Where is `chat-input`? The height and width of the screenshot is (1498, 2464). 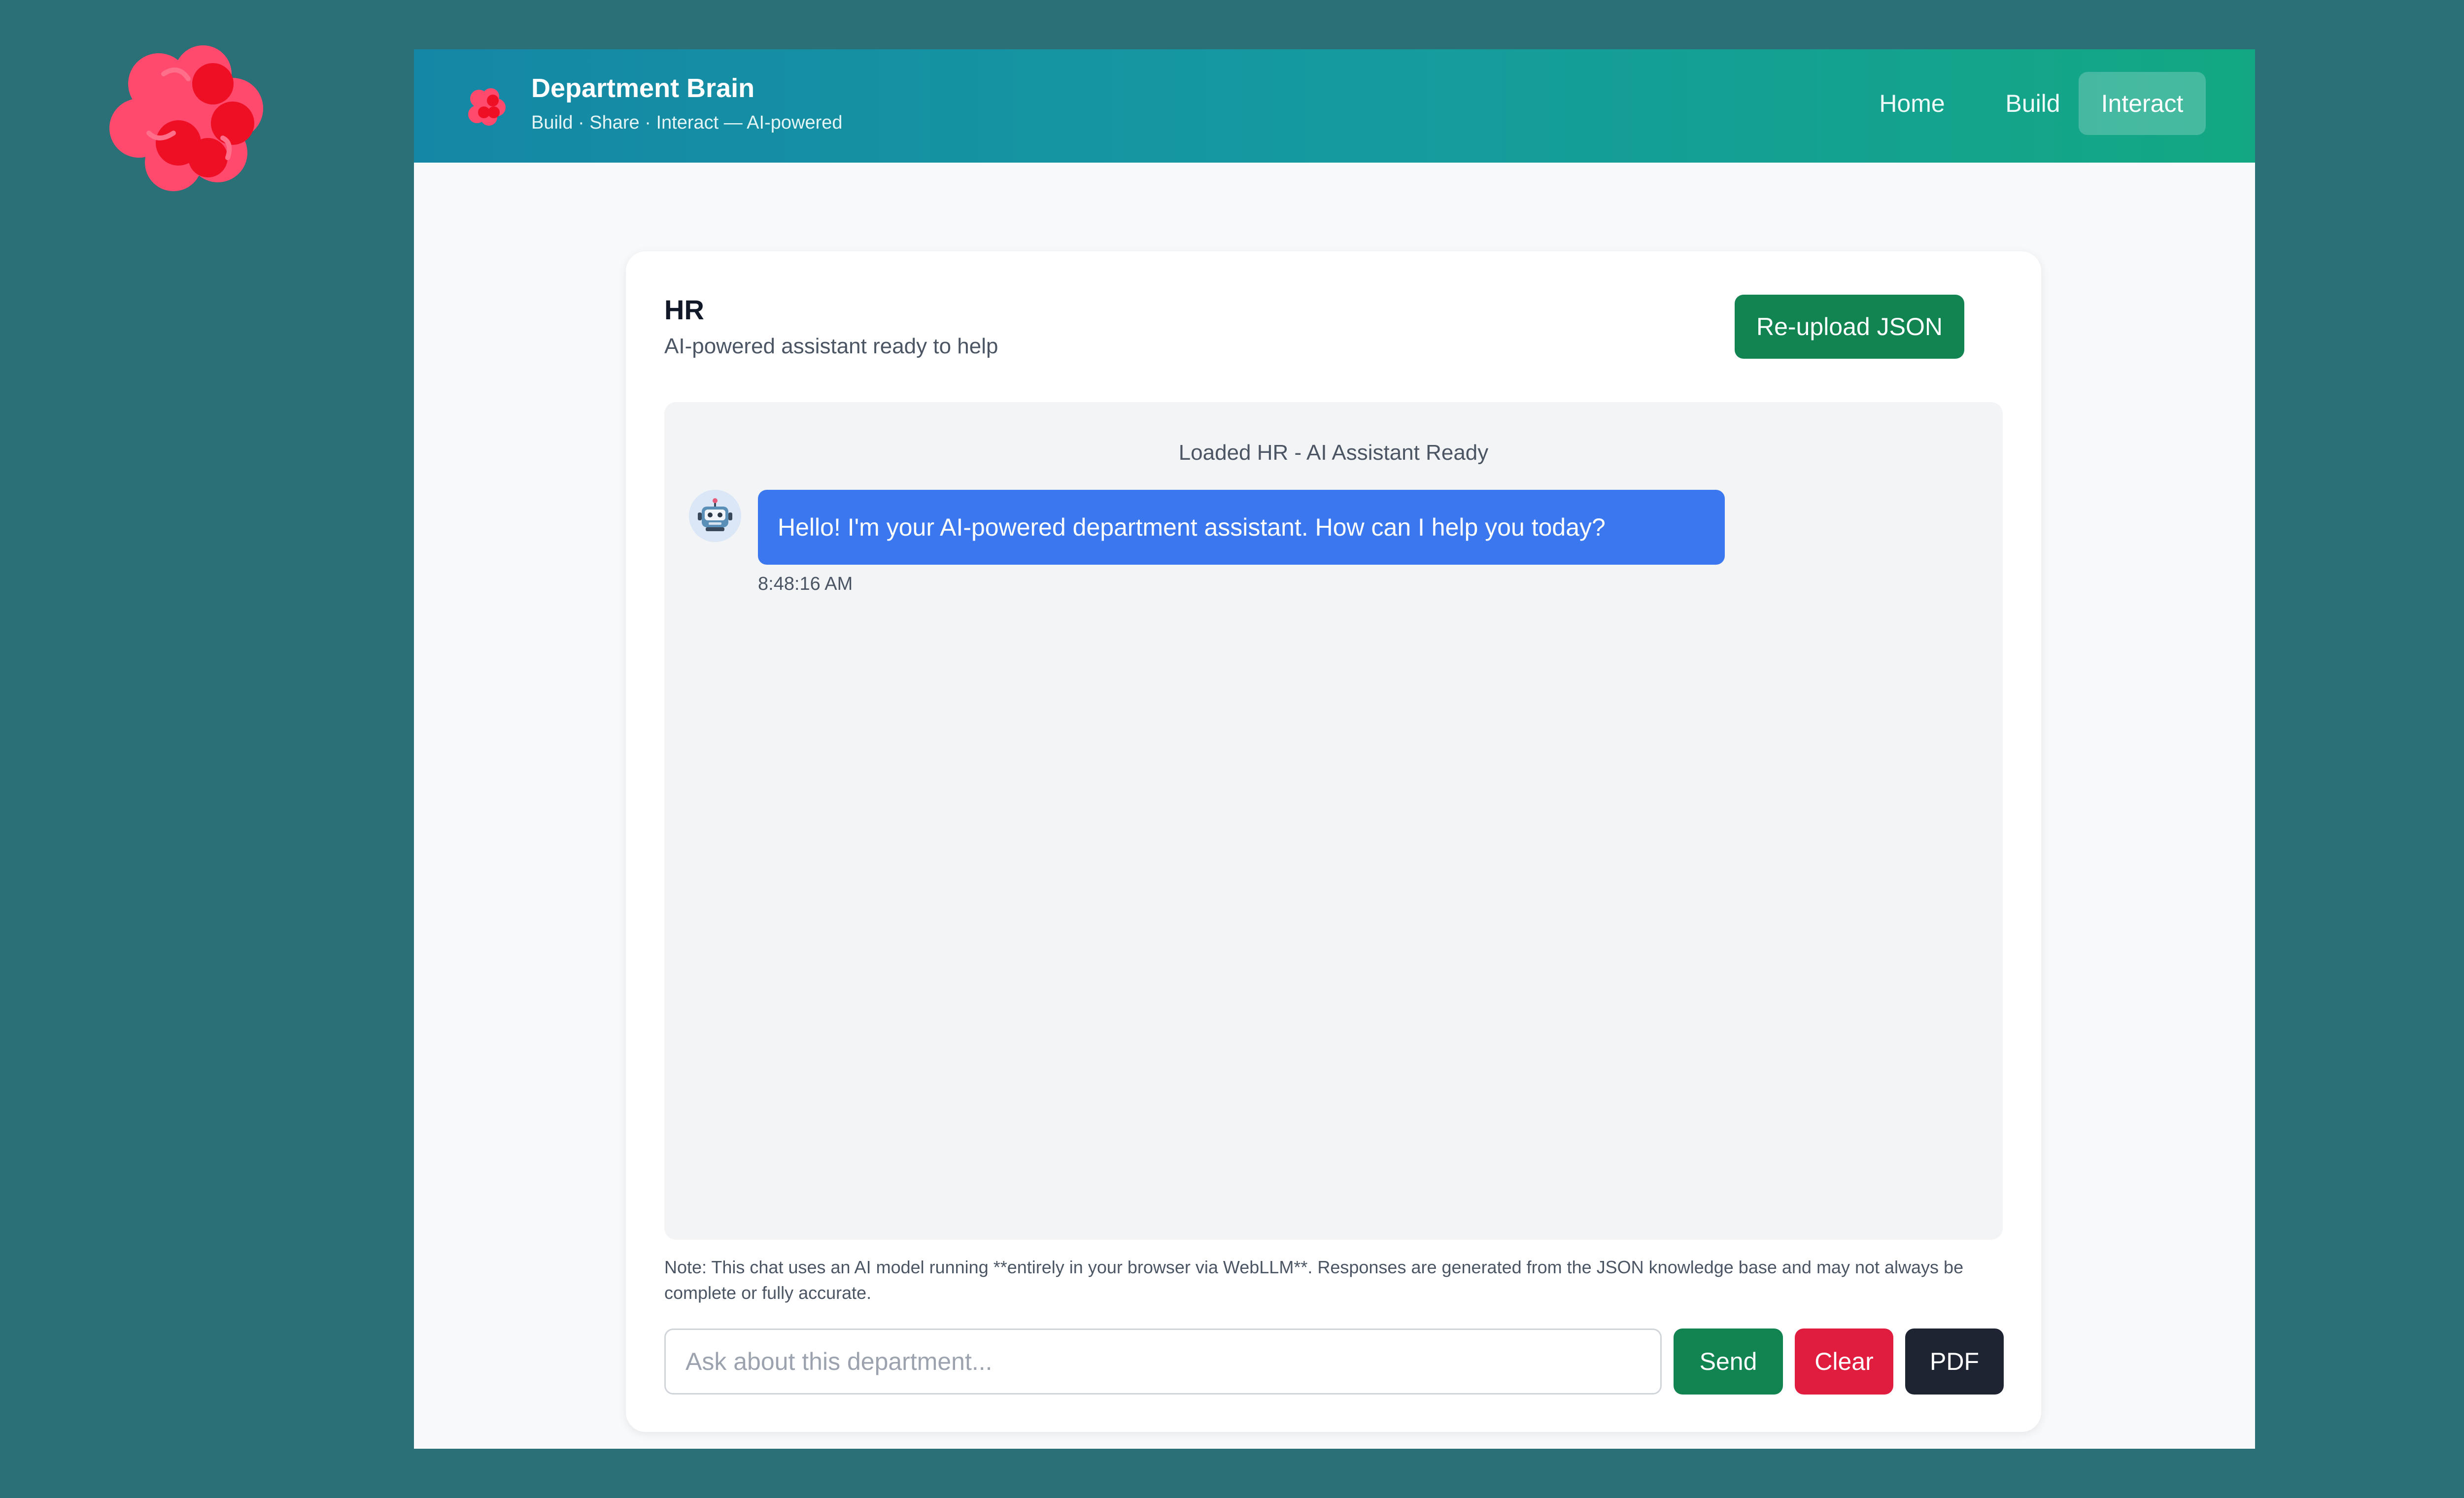
chat-input is located at coordinates (1163, 1361).